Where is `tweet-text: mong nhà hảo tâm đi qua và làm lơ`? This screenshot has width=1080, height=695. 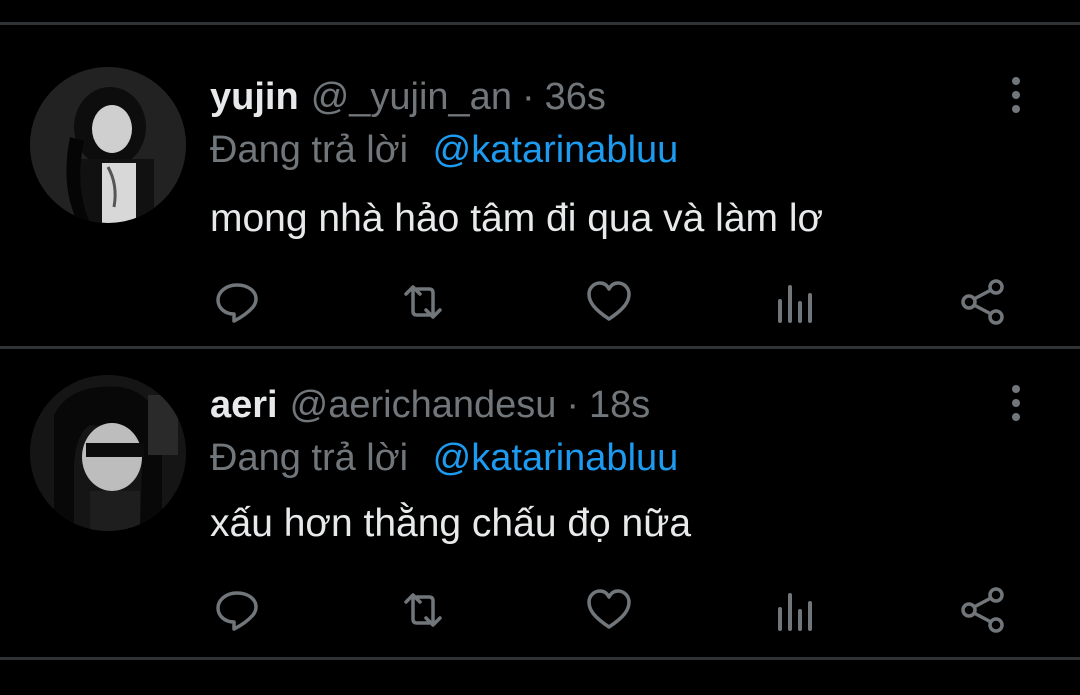 tweet-text: mong nhà hảo tâm đi qua và làm lơ is located at coordinates (517, 218).